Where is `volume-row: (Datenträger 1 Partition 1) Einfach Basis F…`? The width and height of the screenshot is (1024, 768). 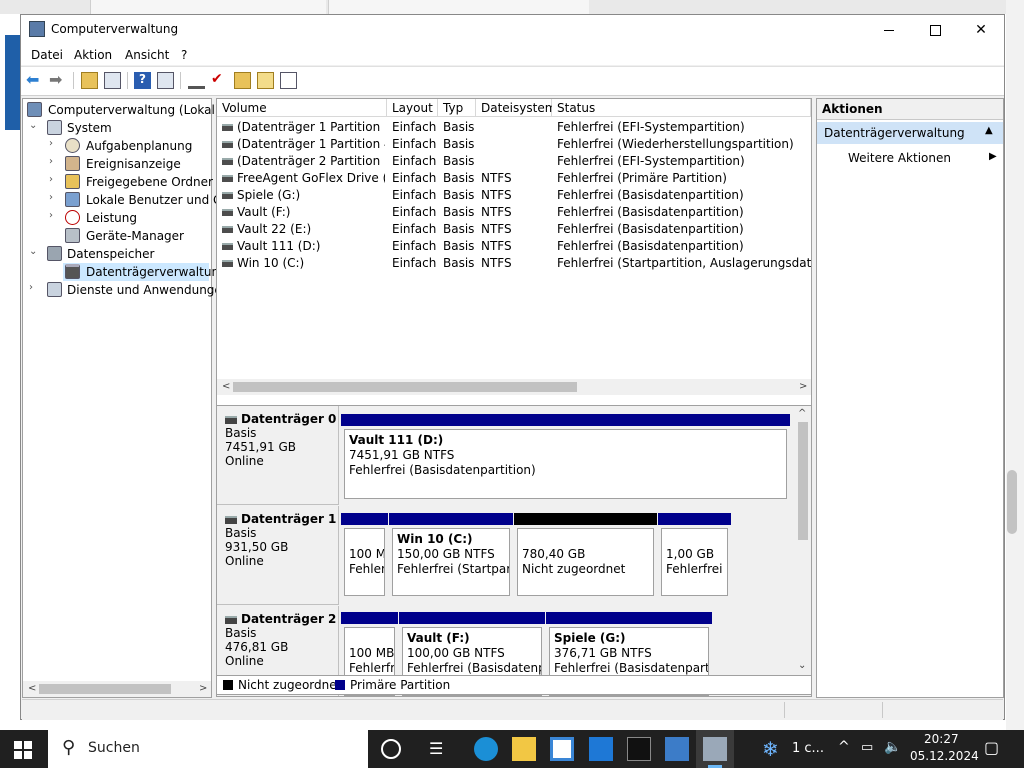 volume-row: (Datenträger 1 Partition 1) Einfach Basis F… is located at coordinates (514, 127).